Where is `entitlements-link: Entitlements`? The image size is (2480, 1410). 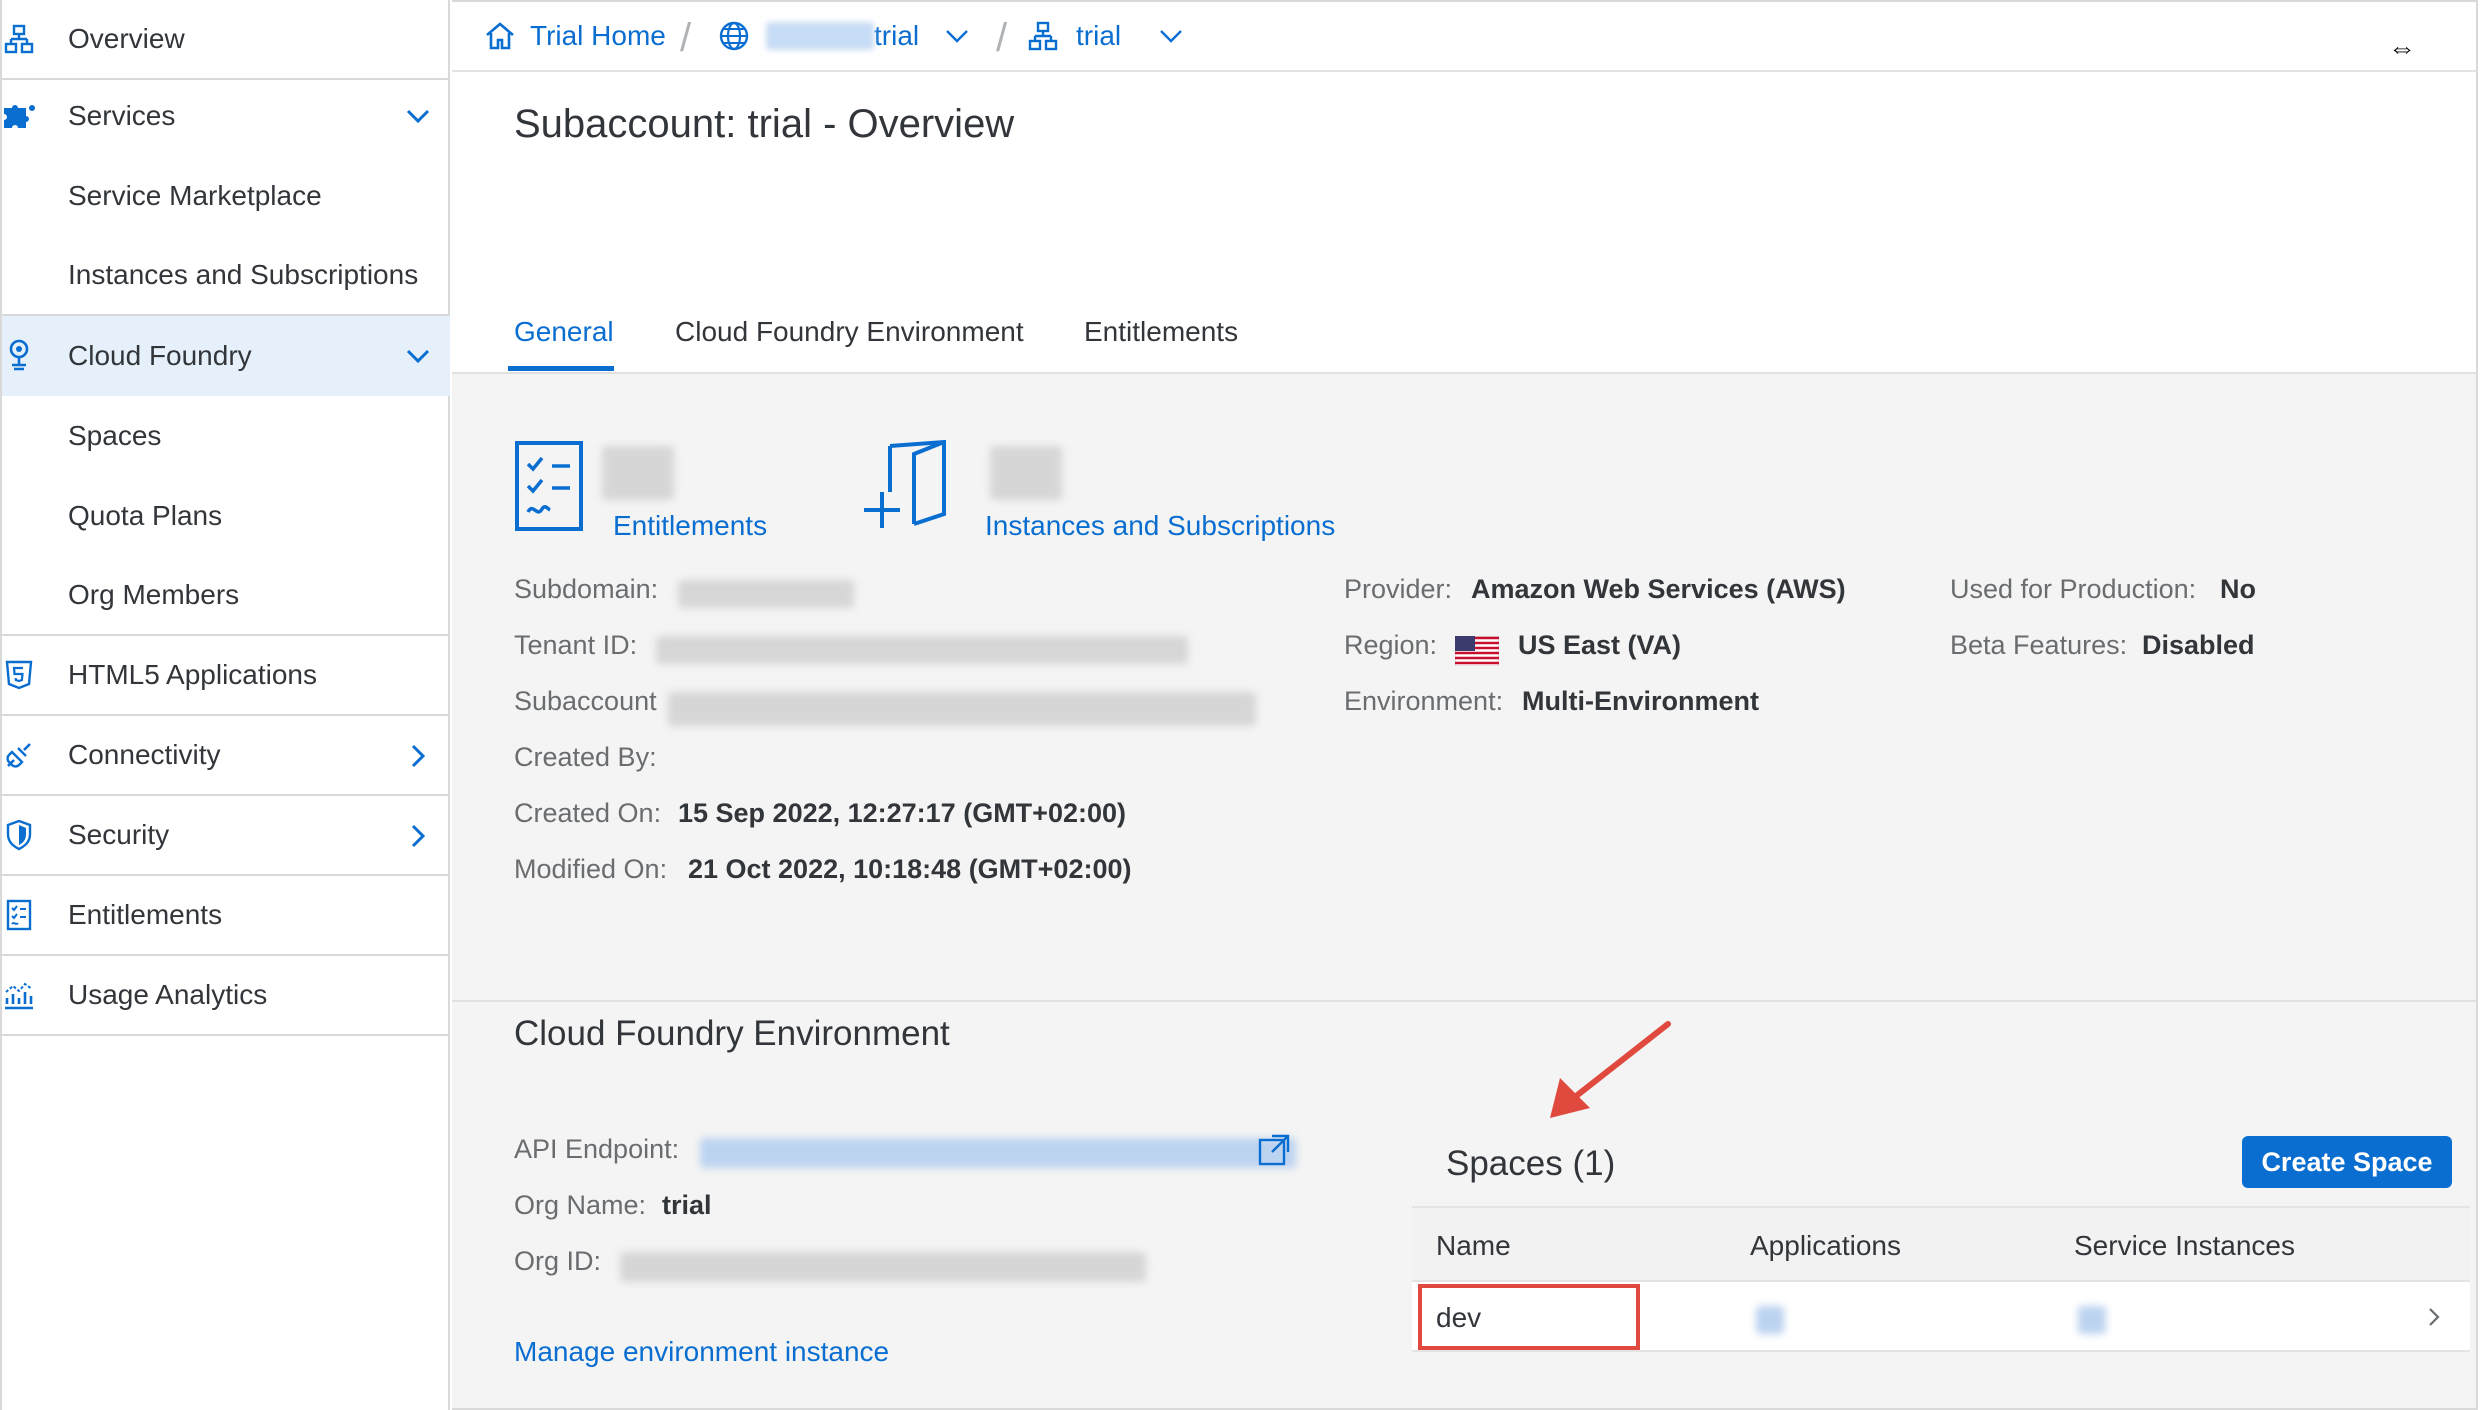
entitlements-link: Entitlements is located at coordinates (690, 526).